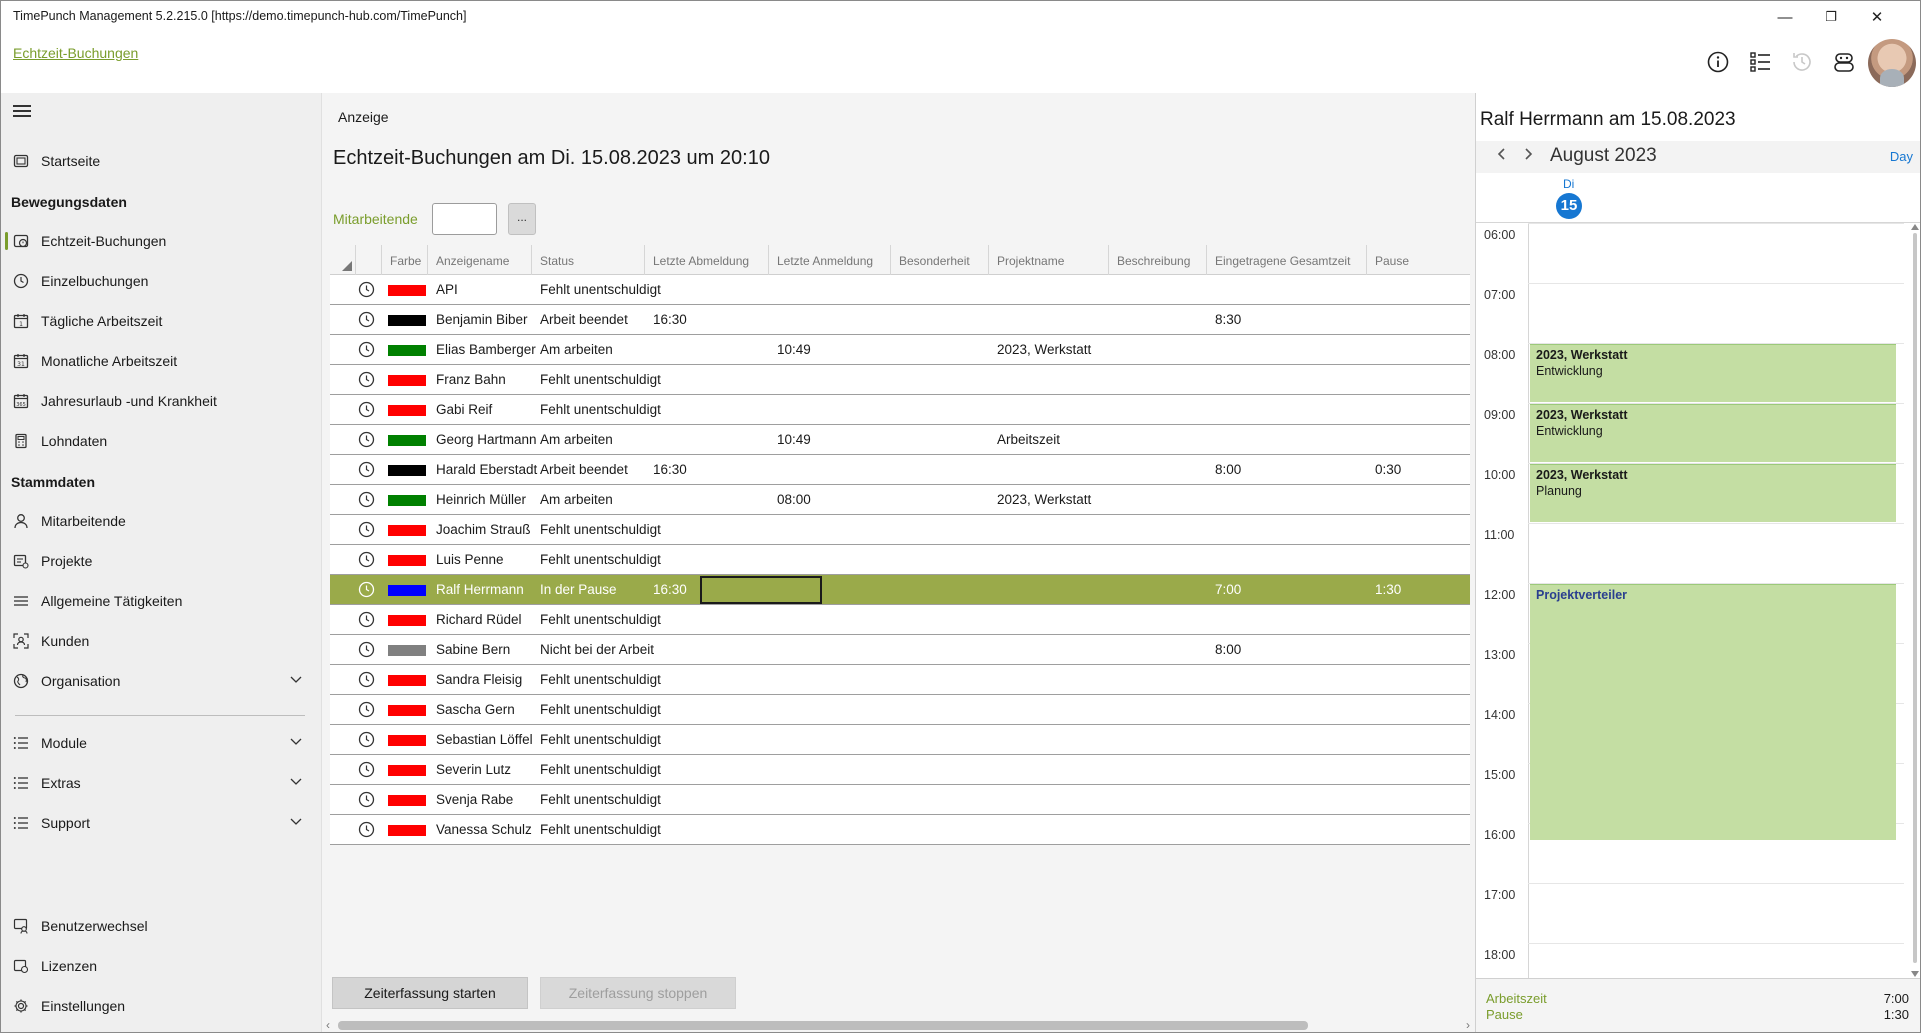 Image resolution: width=1921 pixels, height=1033 pixels. Describe the element at coordinates (1892, 63) in the screenshot. I see `avatar` at that location.